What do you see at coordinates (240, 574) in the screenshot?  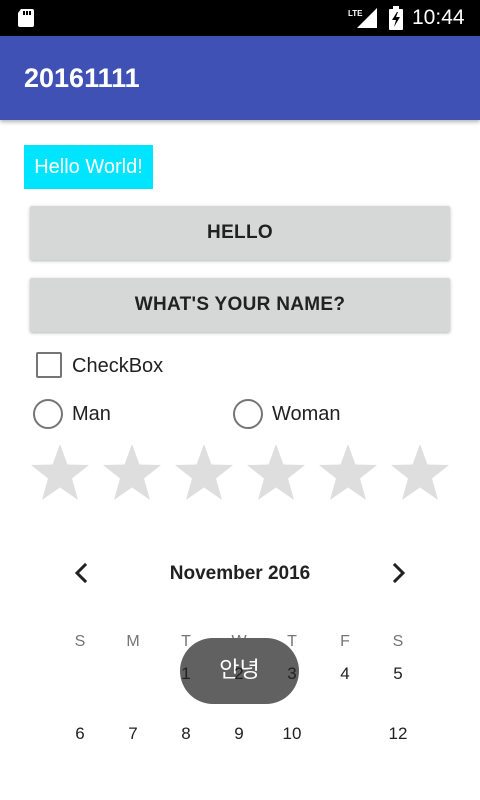 I see `calendar-header: November 2016` at bounding box center [240, 574].